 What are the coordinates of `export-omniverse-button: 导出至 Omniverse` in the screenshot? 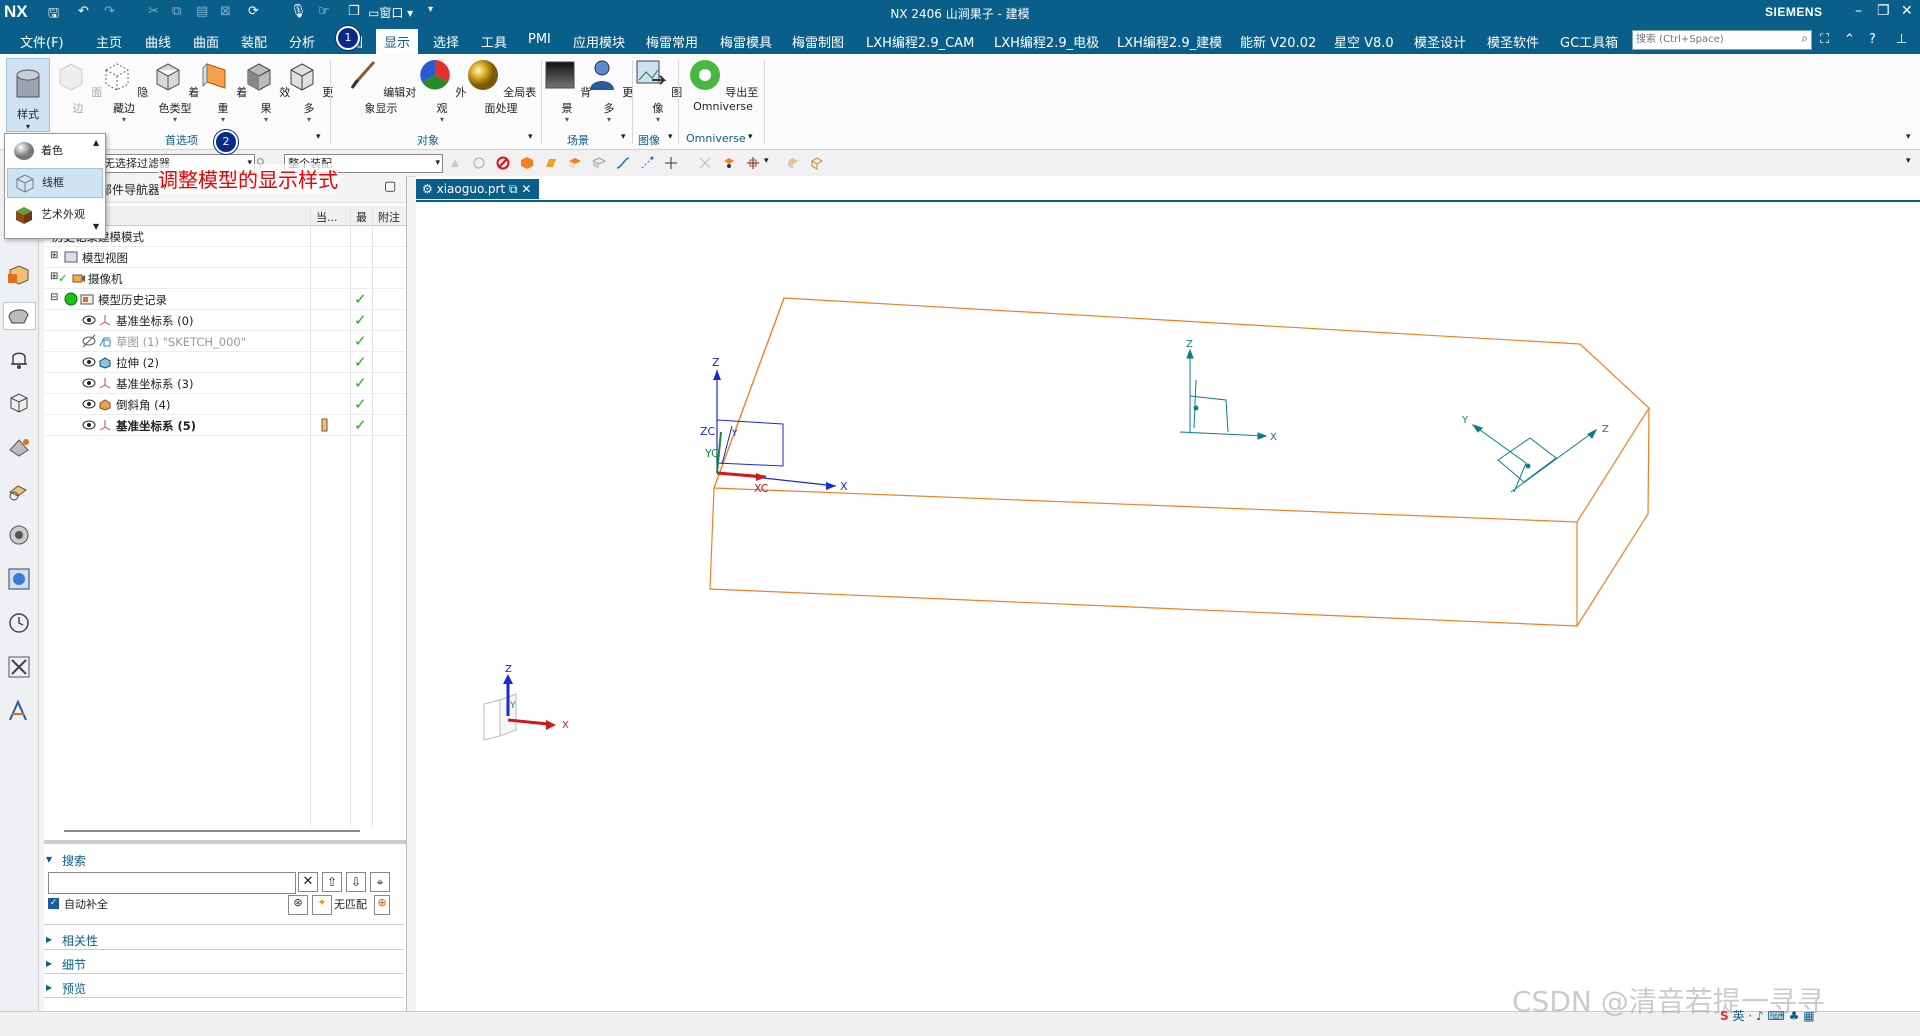 It's located at (723, 85).